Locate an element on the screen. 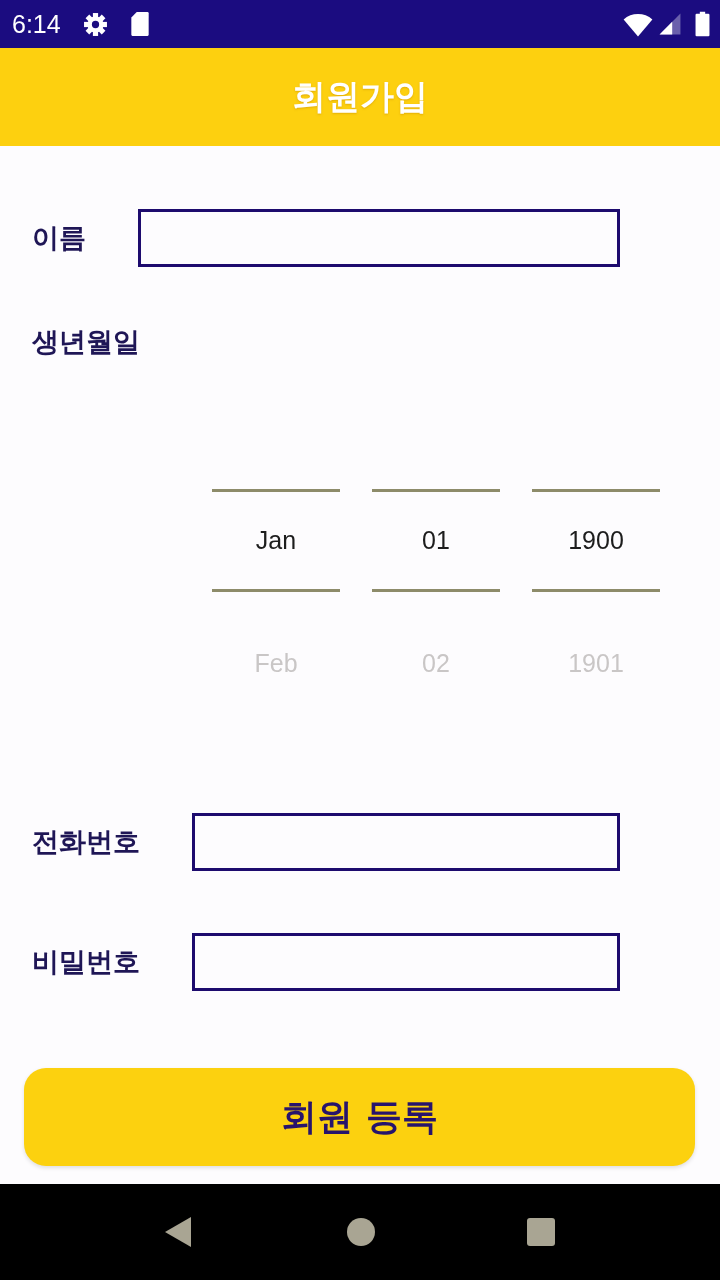 The height and width of the screenshot is (1280, 720). status-time: 6:14 is located at coordinates (36, 24).